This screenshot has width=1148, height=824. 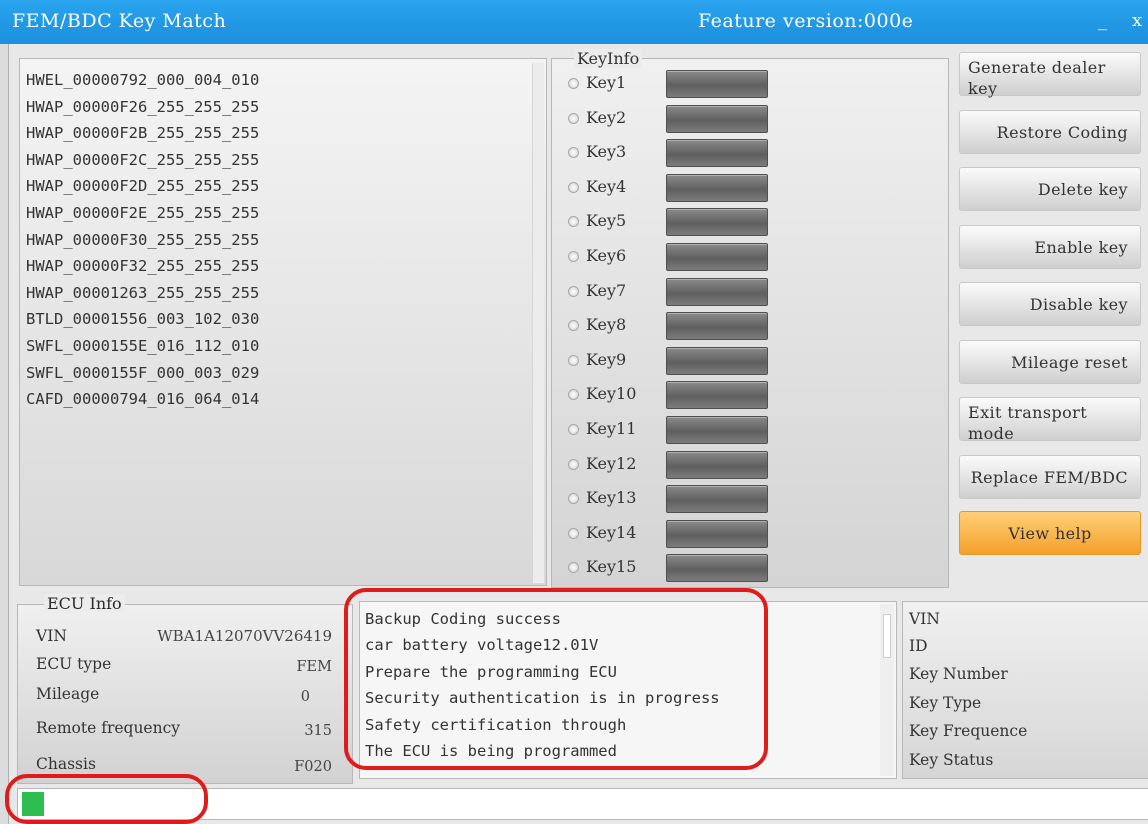 I want to click on key-label: Key4, so click(x=606, y=186).